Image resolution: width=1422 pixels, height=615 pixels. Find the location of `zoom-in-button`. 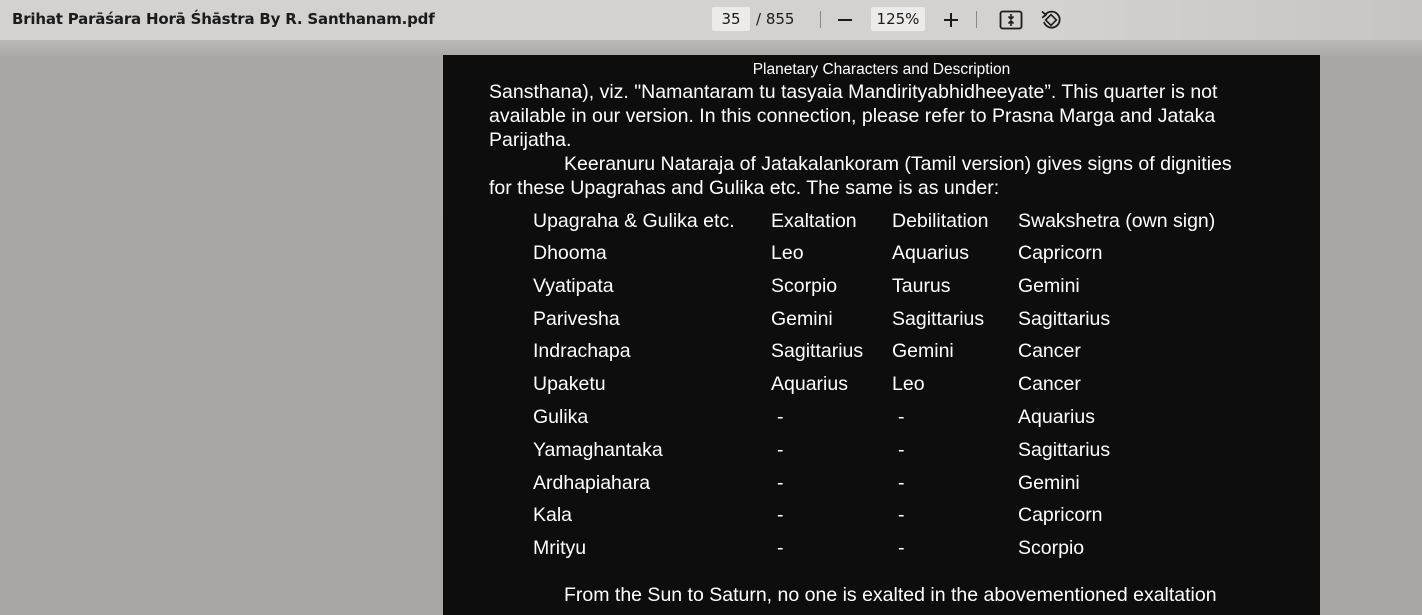

zoom-in-button is located at coordinates (951, 20).